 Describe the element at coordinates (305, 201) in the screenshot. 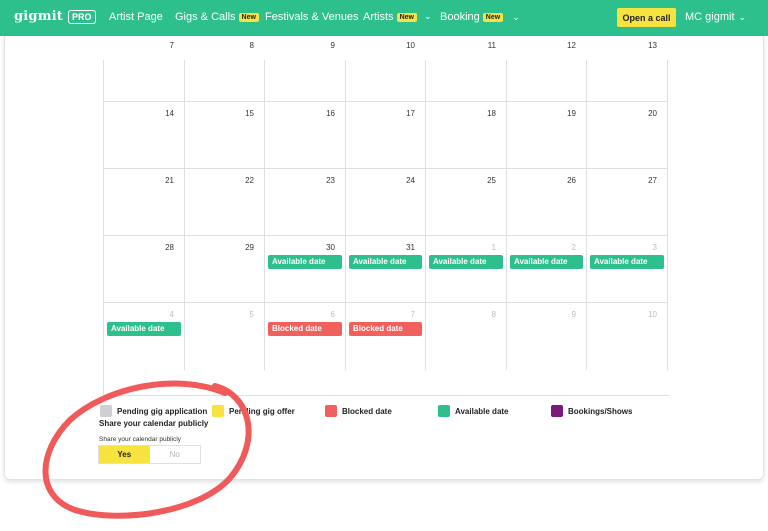

I see `calendar-day-cell: 23` at that location.